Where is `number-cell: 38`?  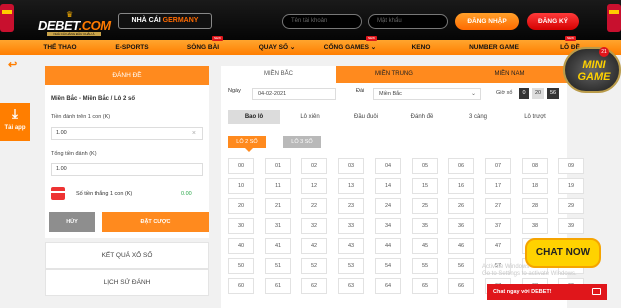
number-cell: 38 is located at coordinates (535, 226).